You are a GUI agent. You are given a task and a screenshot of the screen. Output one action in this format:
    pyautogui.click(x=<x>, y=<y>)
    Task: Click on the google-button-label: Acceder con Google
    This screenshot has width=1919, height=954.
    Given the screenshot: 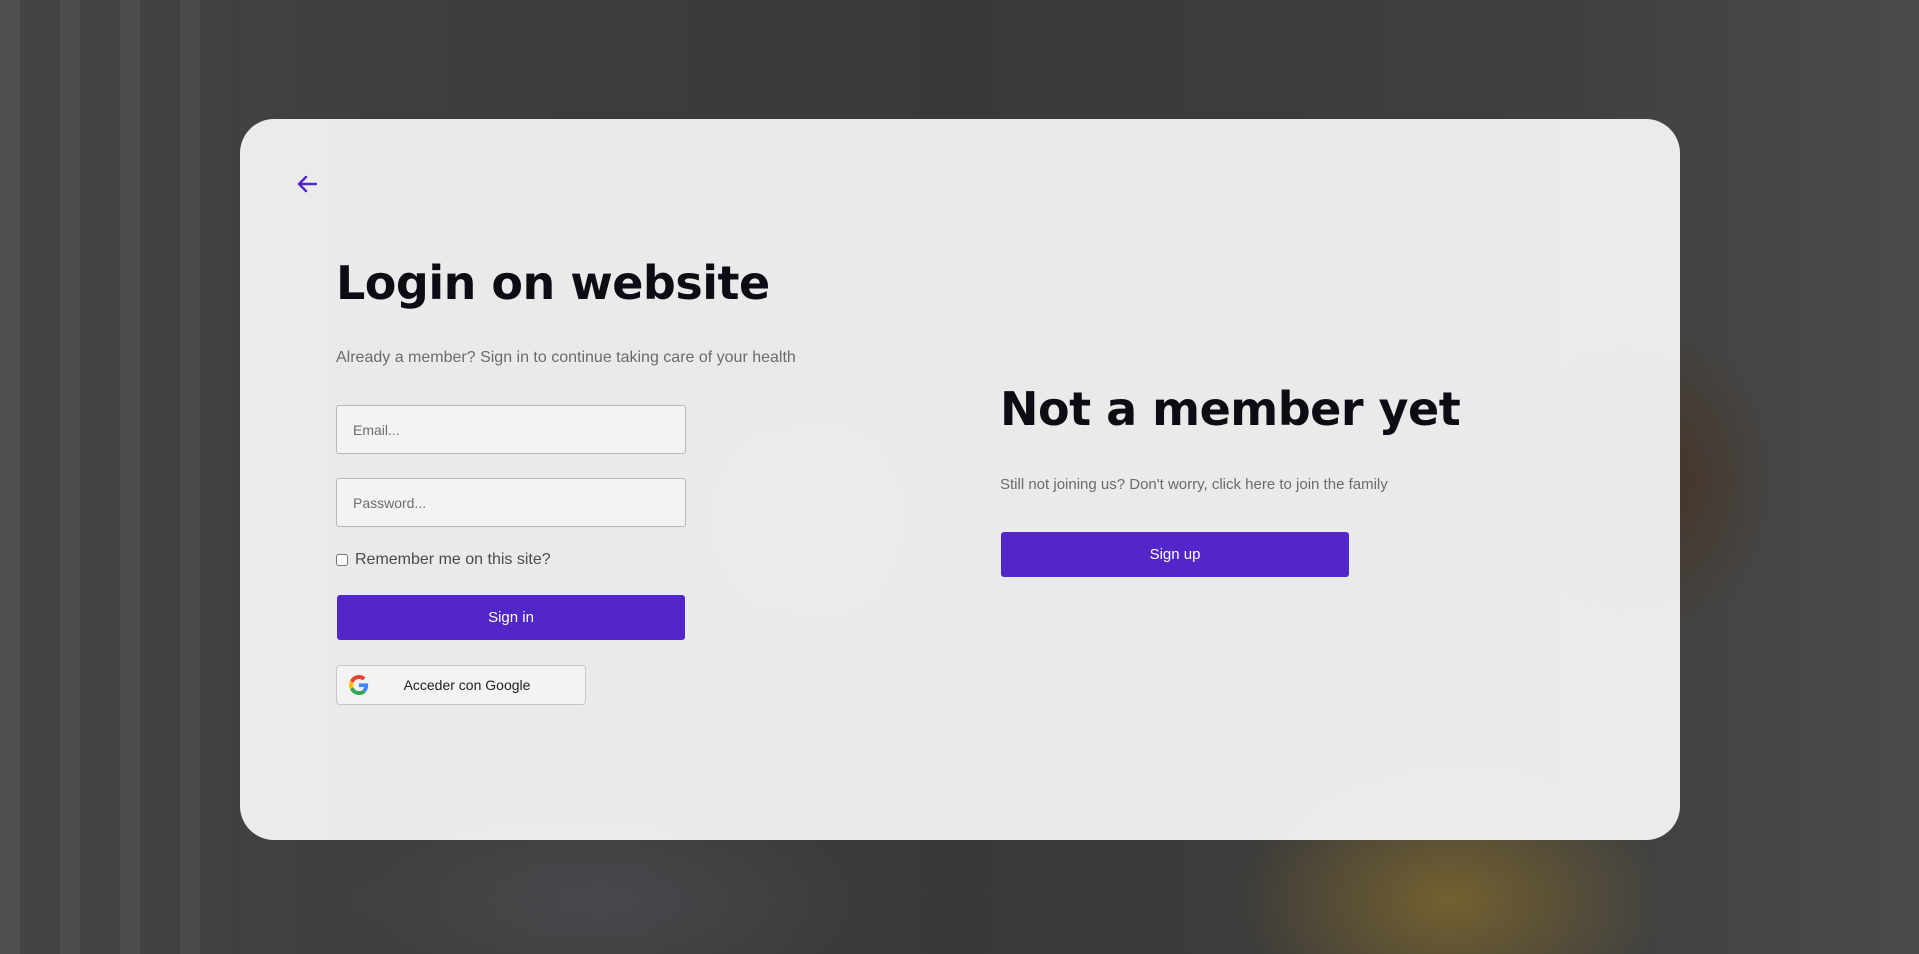 What is the action you would take?
    pyautogui.click(x=467, y=685)
    